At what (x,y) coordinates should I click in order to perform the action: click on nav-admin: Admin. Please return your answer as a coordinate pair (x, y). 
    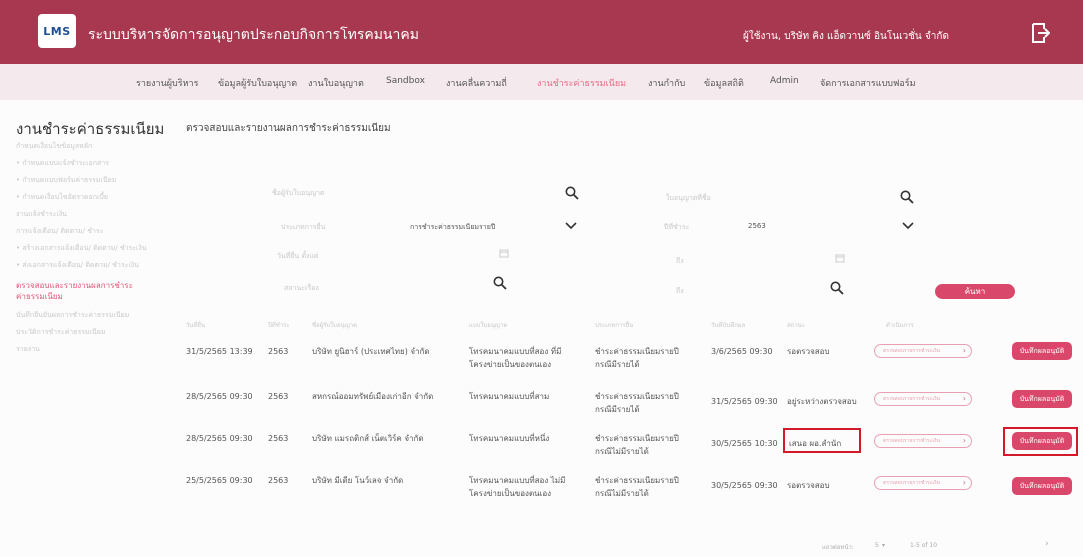
    Looking at the image, I should click on (784, 81).